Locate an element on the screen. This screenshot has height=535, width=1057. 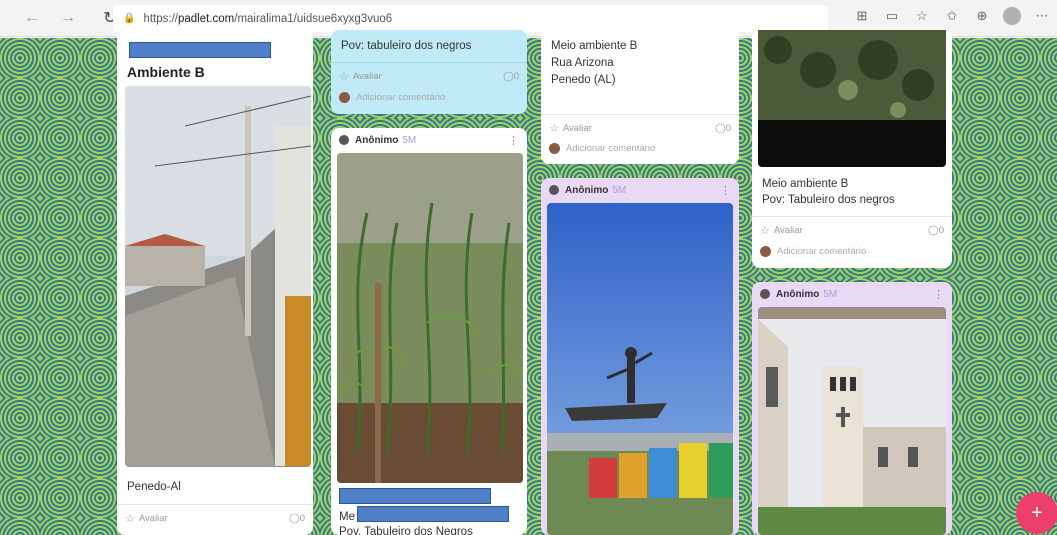
post-photo-penedo-sign is located at coordinates (640, 369).